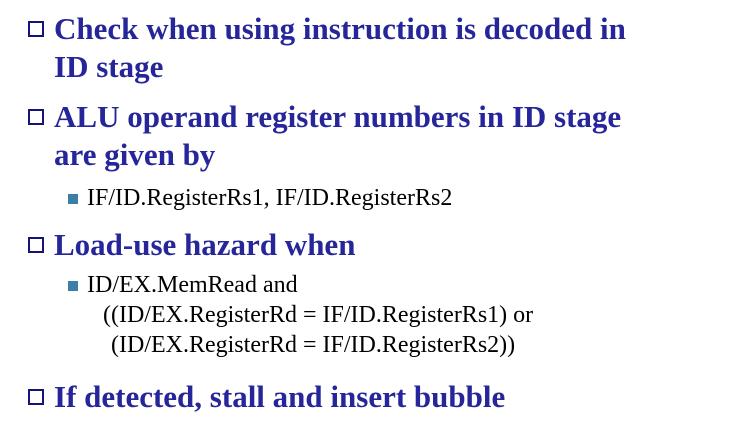  I want to click on bullet-line: Load-use hazard when, so click(205, 244).